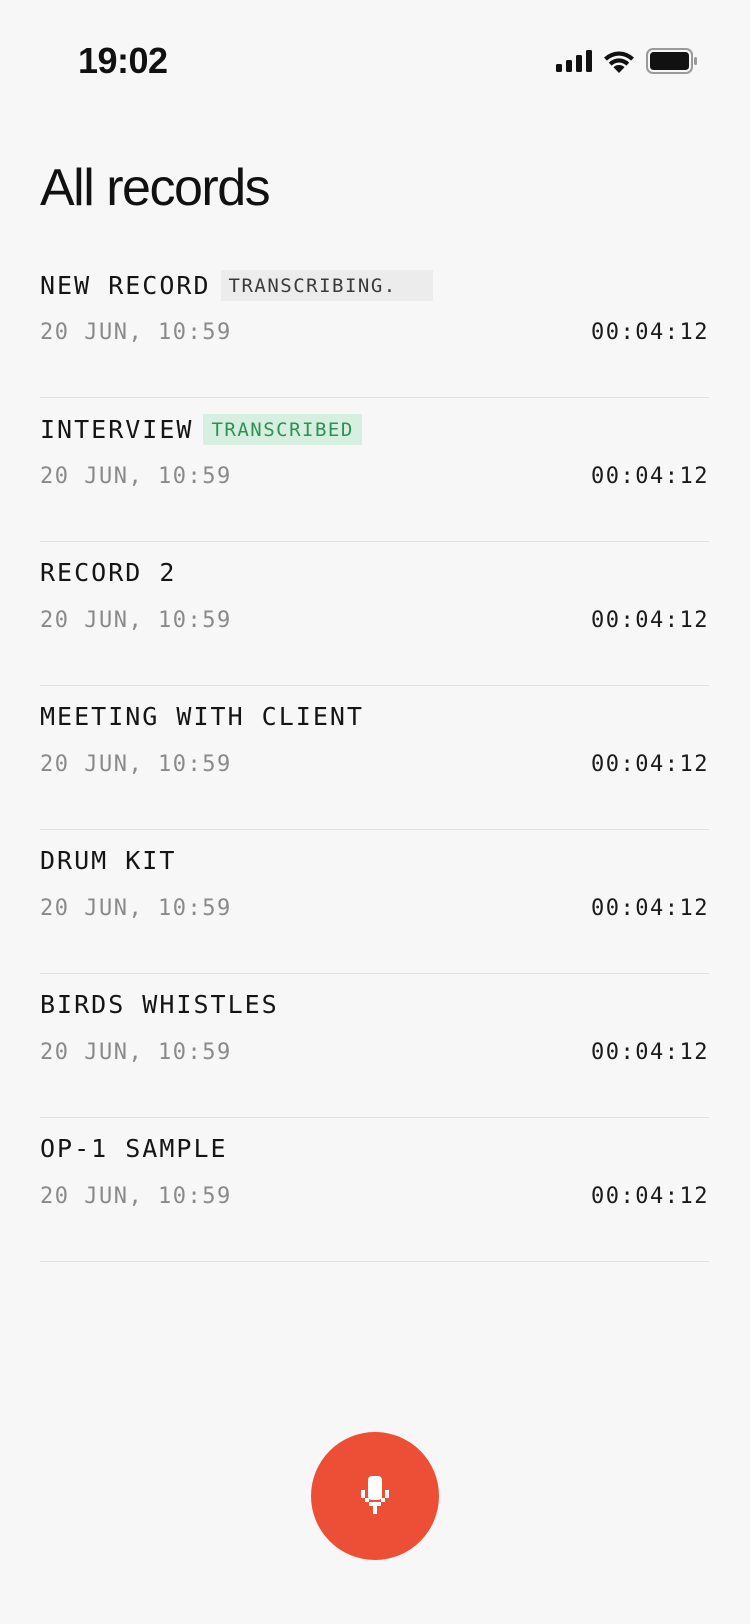  Describe the element at coordinates (374, 614) in the screenshot. I see `record-item: RECORD 2 20 JUN, 10:59 00:04:12` at that location.